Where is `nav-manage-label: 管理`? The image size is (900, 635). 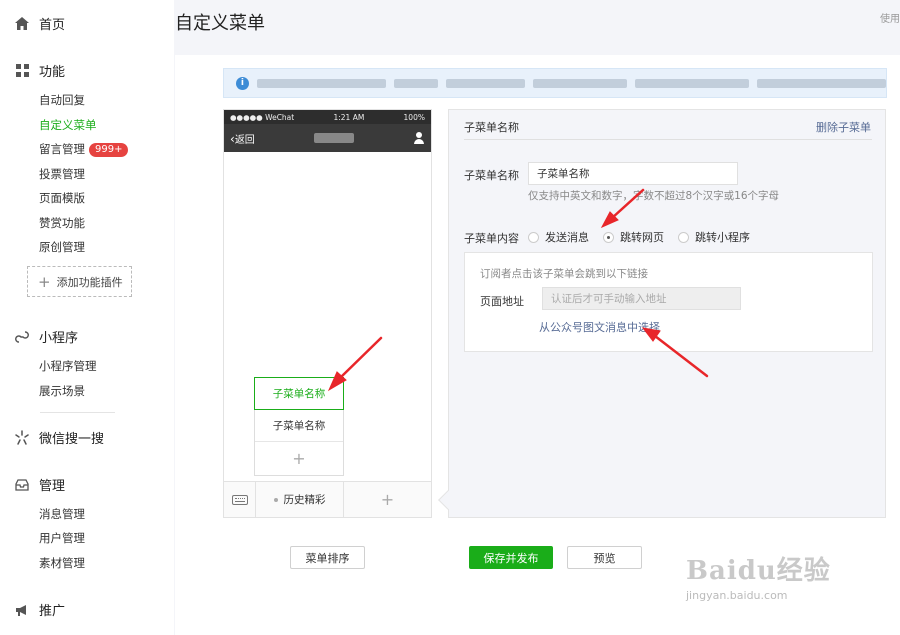
nav-manage-label: 管理 is located at coordinates (52, 486).